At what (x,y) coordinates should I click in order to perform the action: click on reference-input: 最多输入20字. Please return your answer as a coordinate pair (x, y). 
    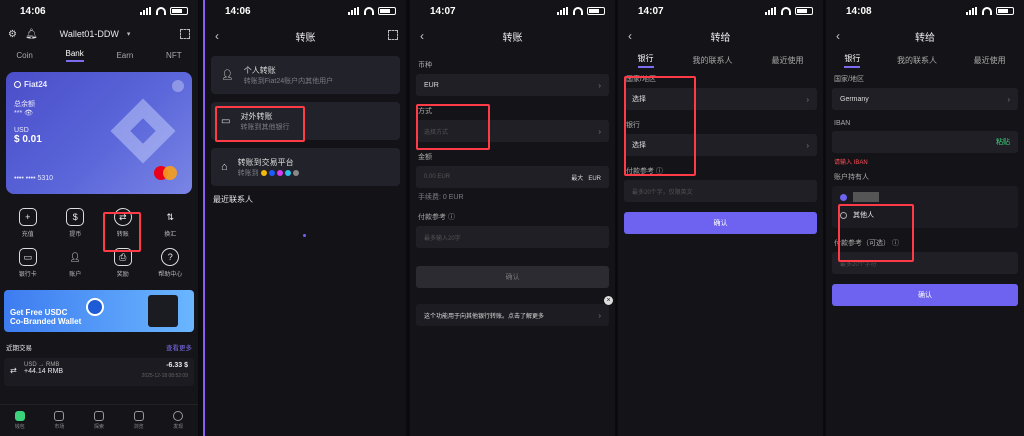
    Looking at the image, I should click on (512, 237).